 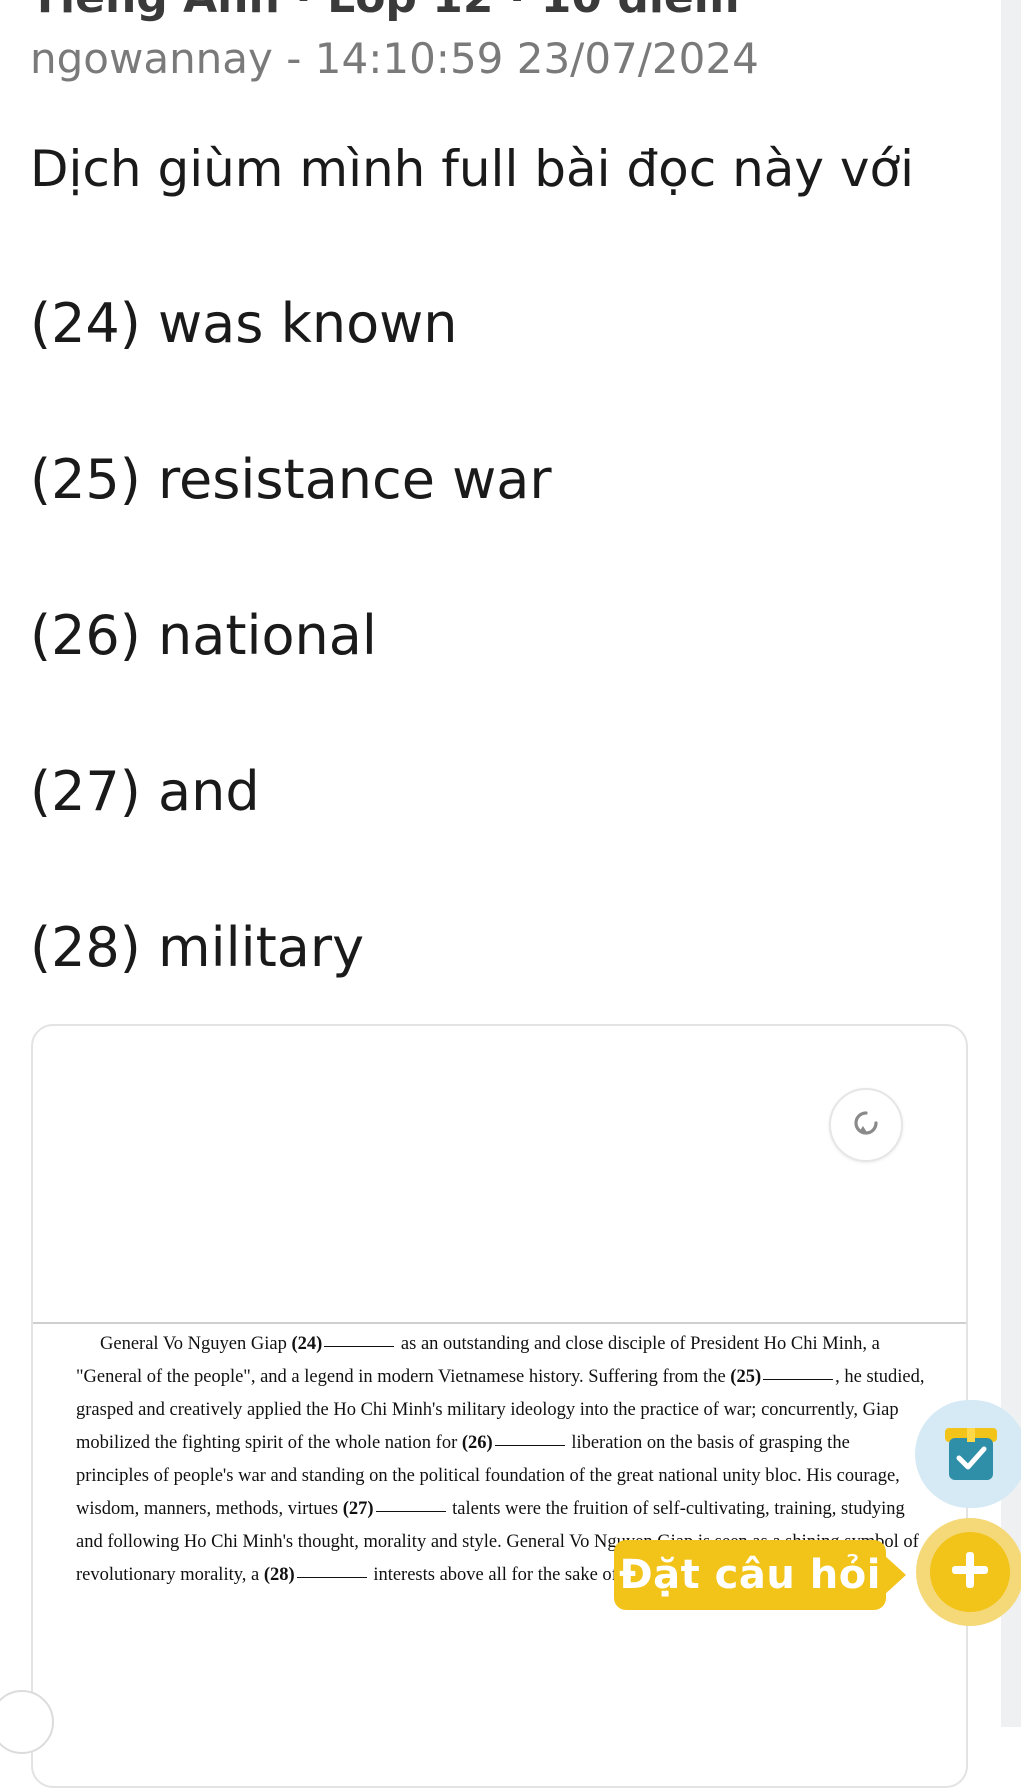 I want to click on post-question: Dịch giùm mình full bài đọc này với, so click(x=472, y=169).